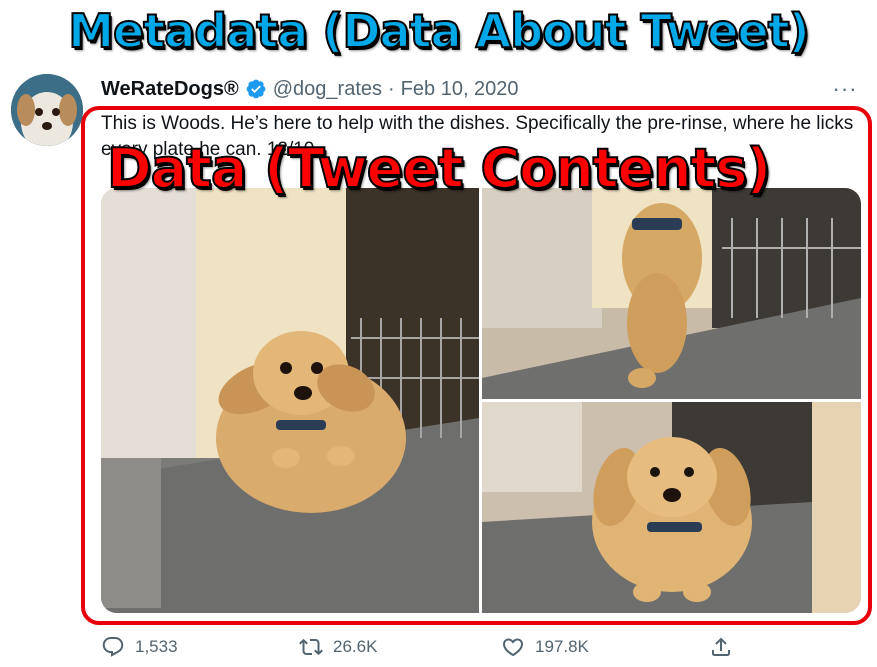  Describe the element at coordinates (845, 89) in the screenshot. I see `more-icon: ···` at that location.